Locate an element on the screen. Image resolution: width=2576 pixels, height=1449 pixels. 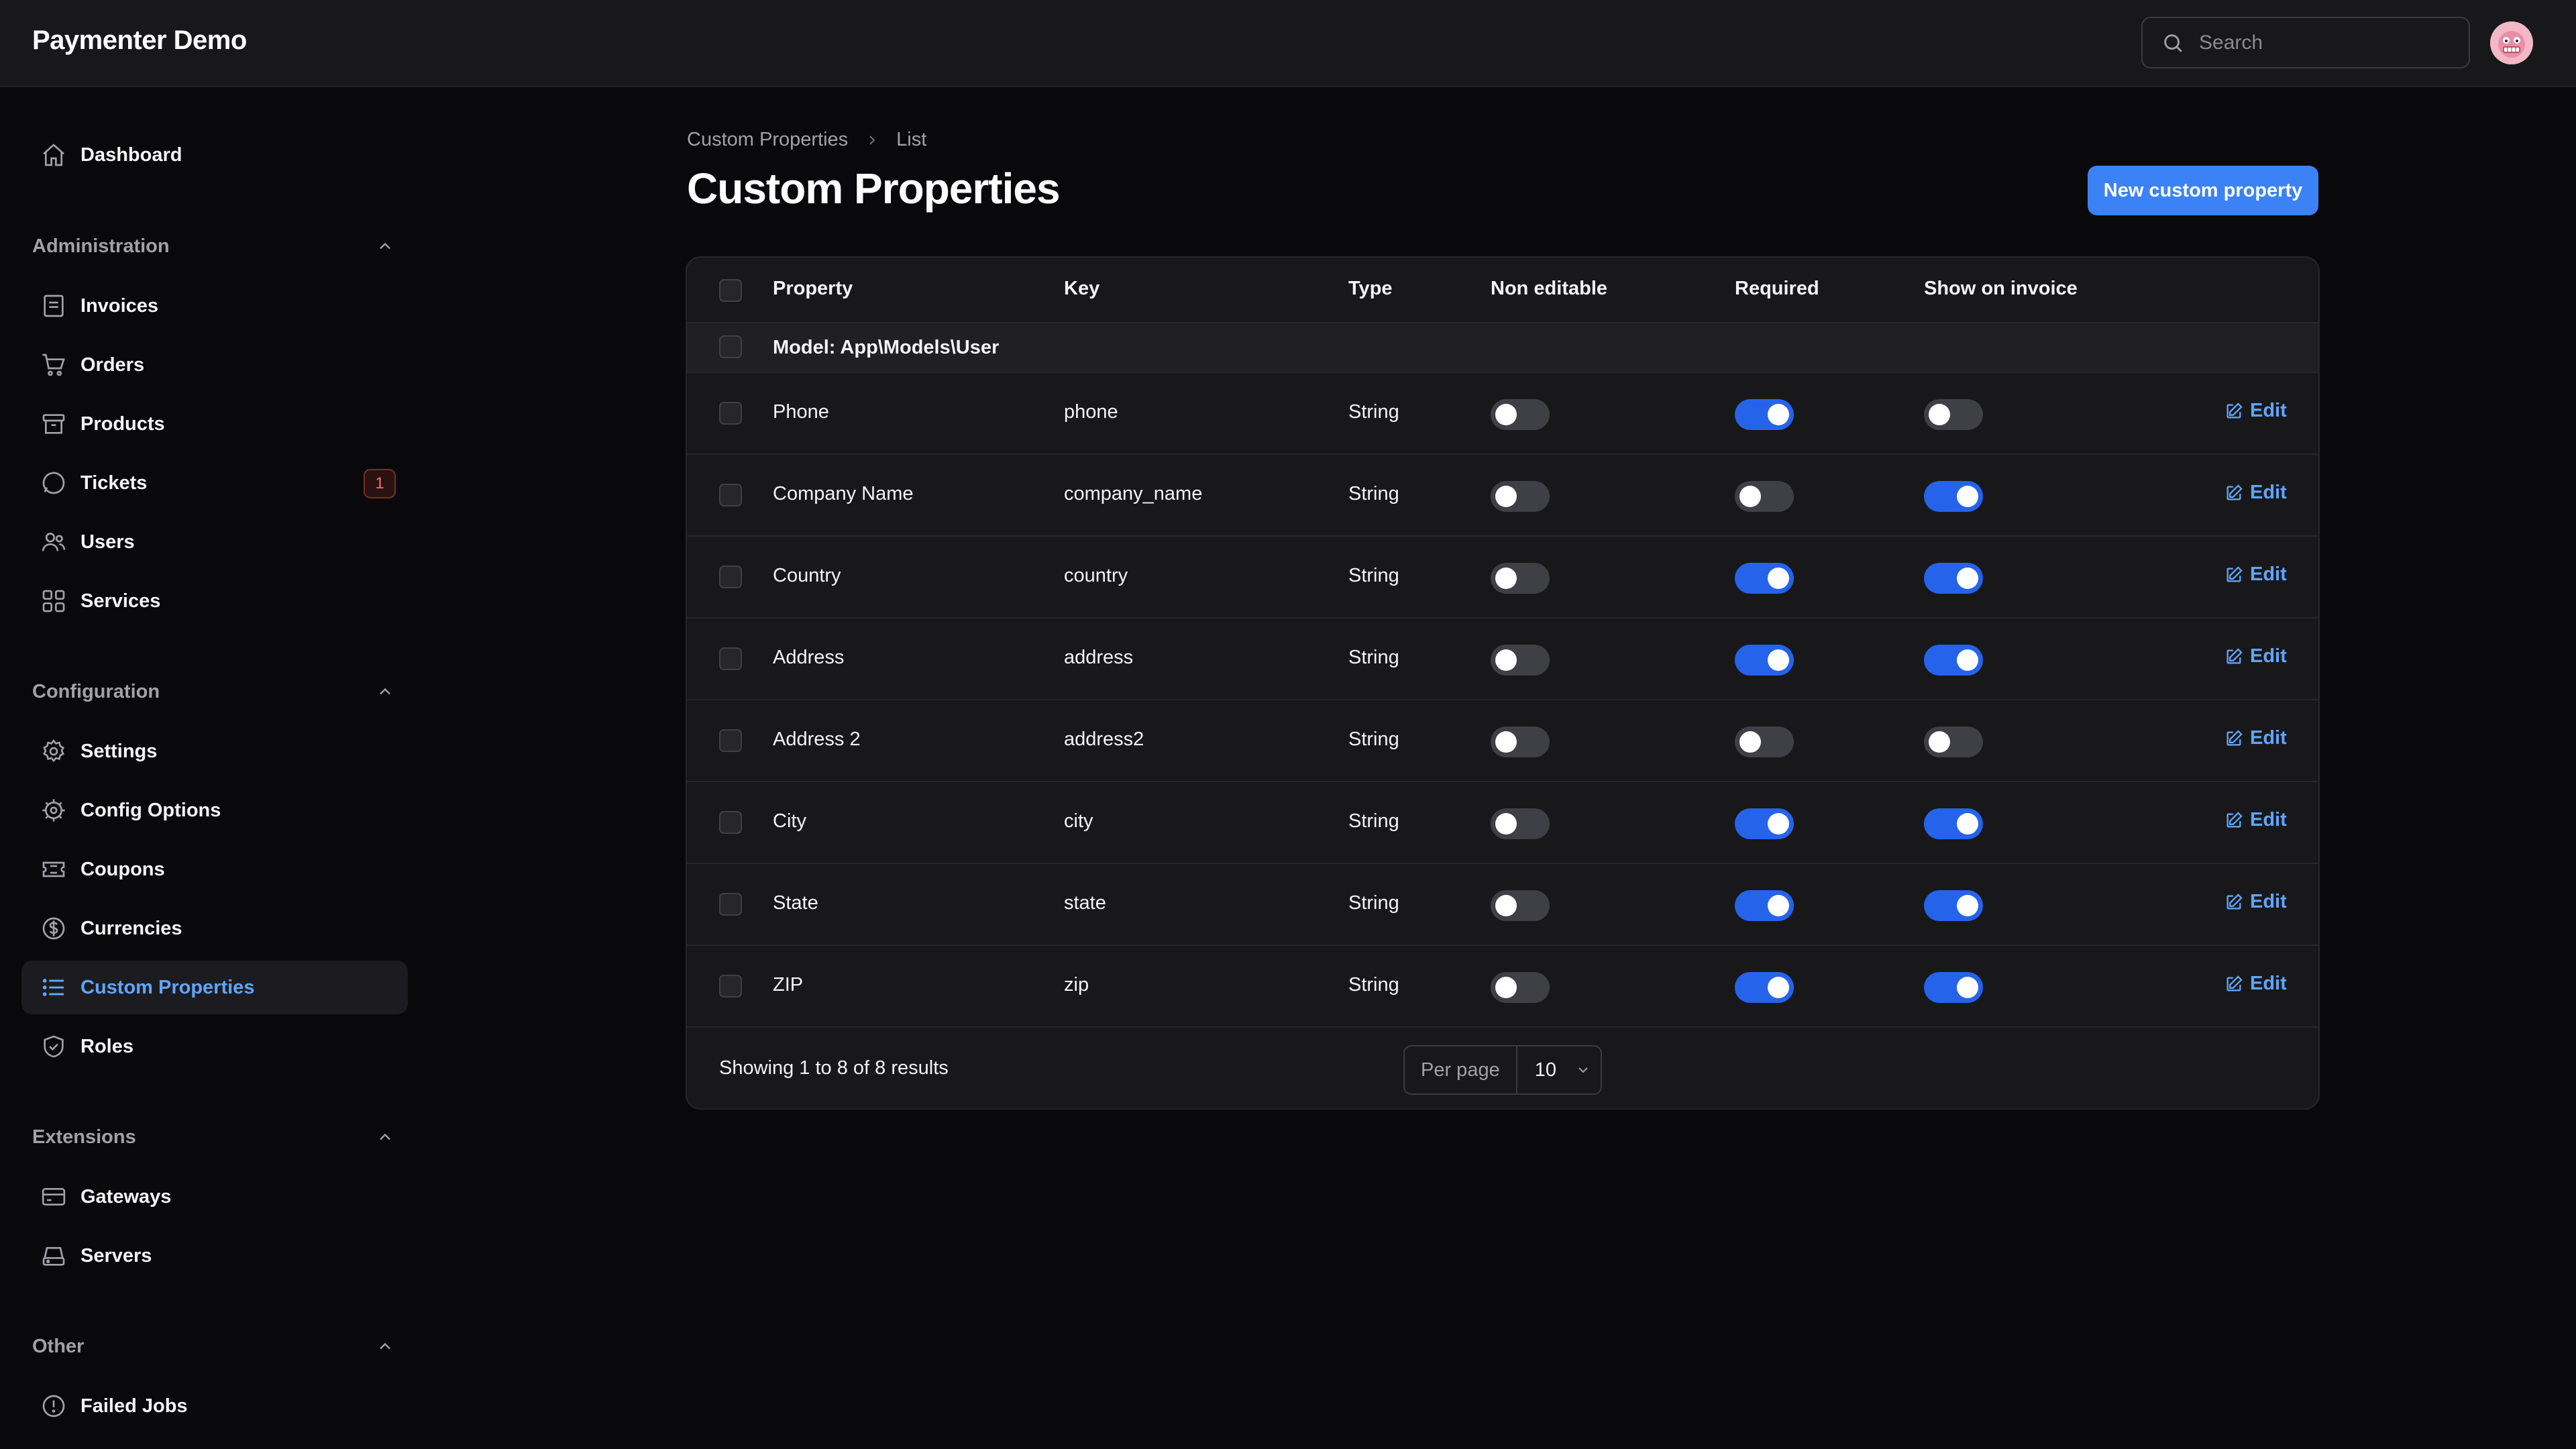
column-header-type: Type is located at coordinates (1370, 289).